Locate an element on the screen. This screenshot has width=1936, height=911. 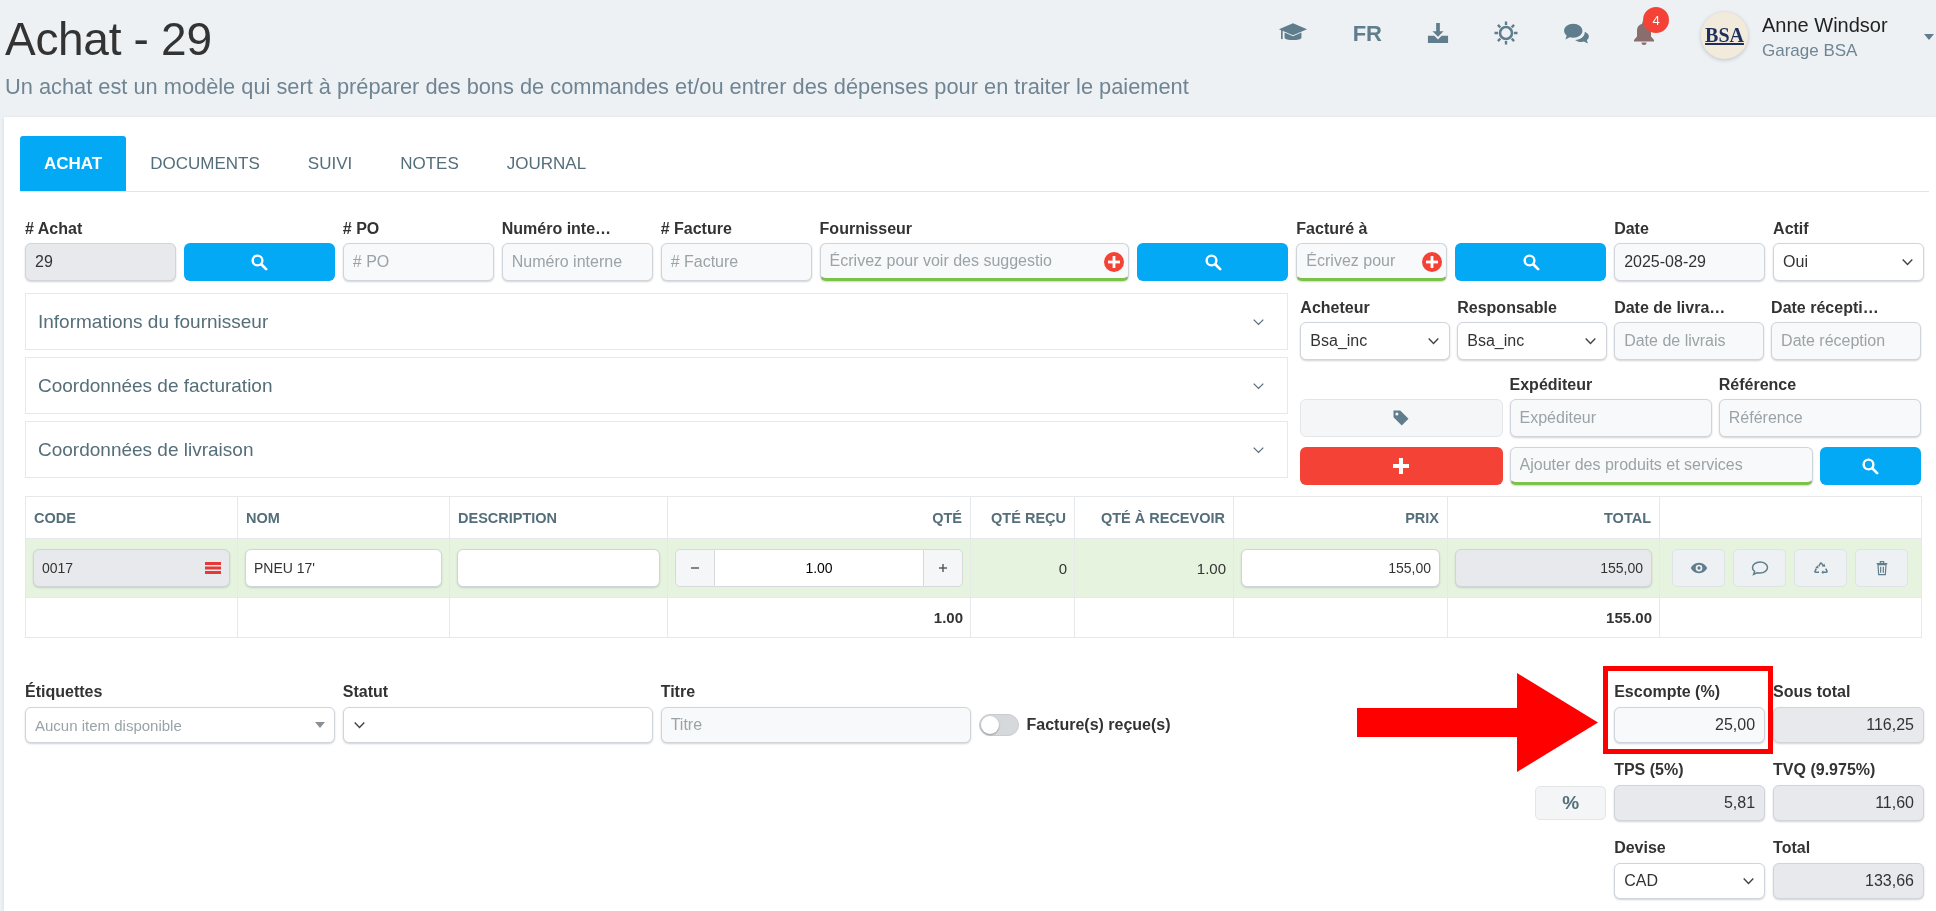
field-label: Date is located at coordinates (1632, 229).